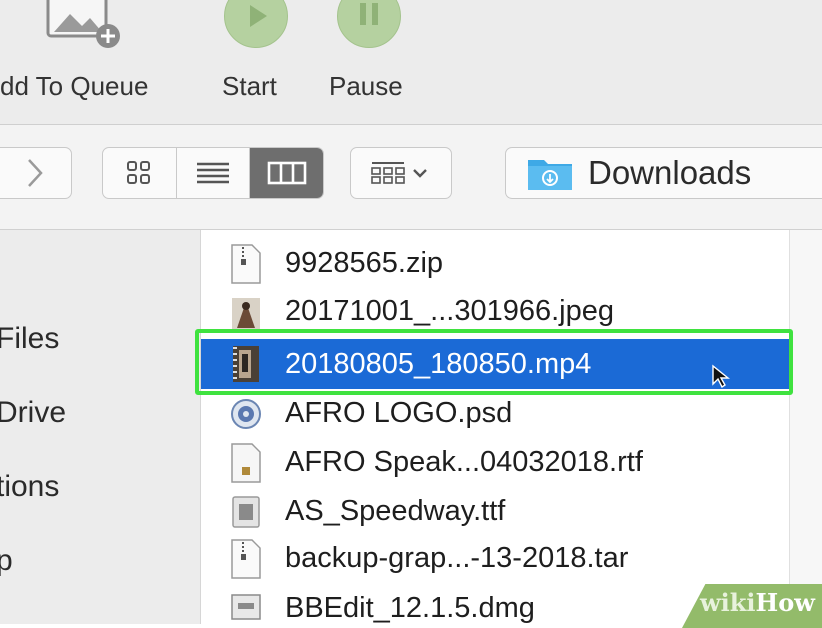  Describe the element at coordinates (399, 413) in the screenshot. I see `file-name: AFRO LOGO.psd` at that location.